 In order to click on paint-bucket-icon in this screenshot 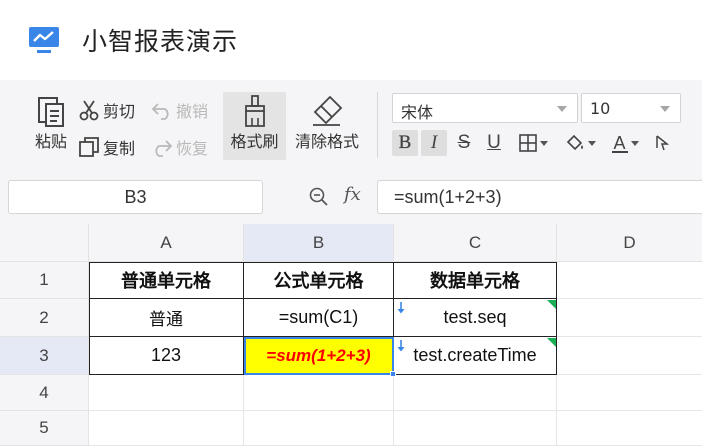, I will do `click(574, 142)`.